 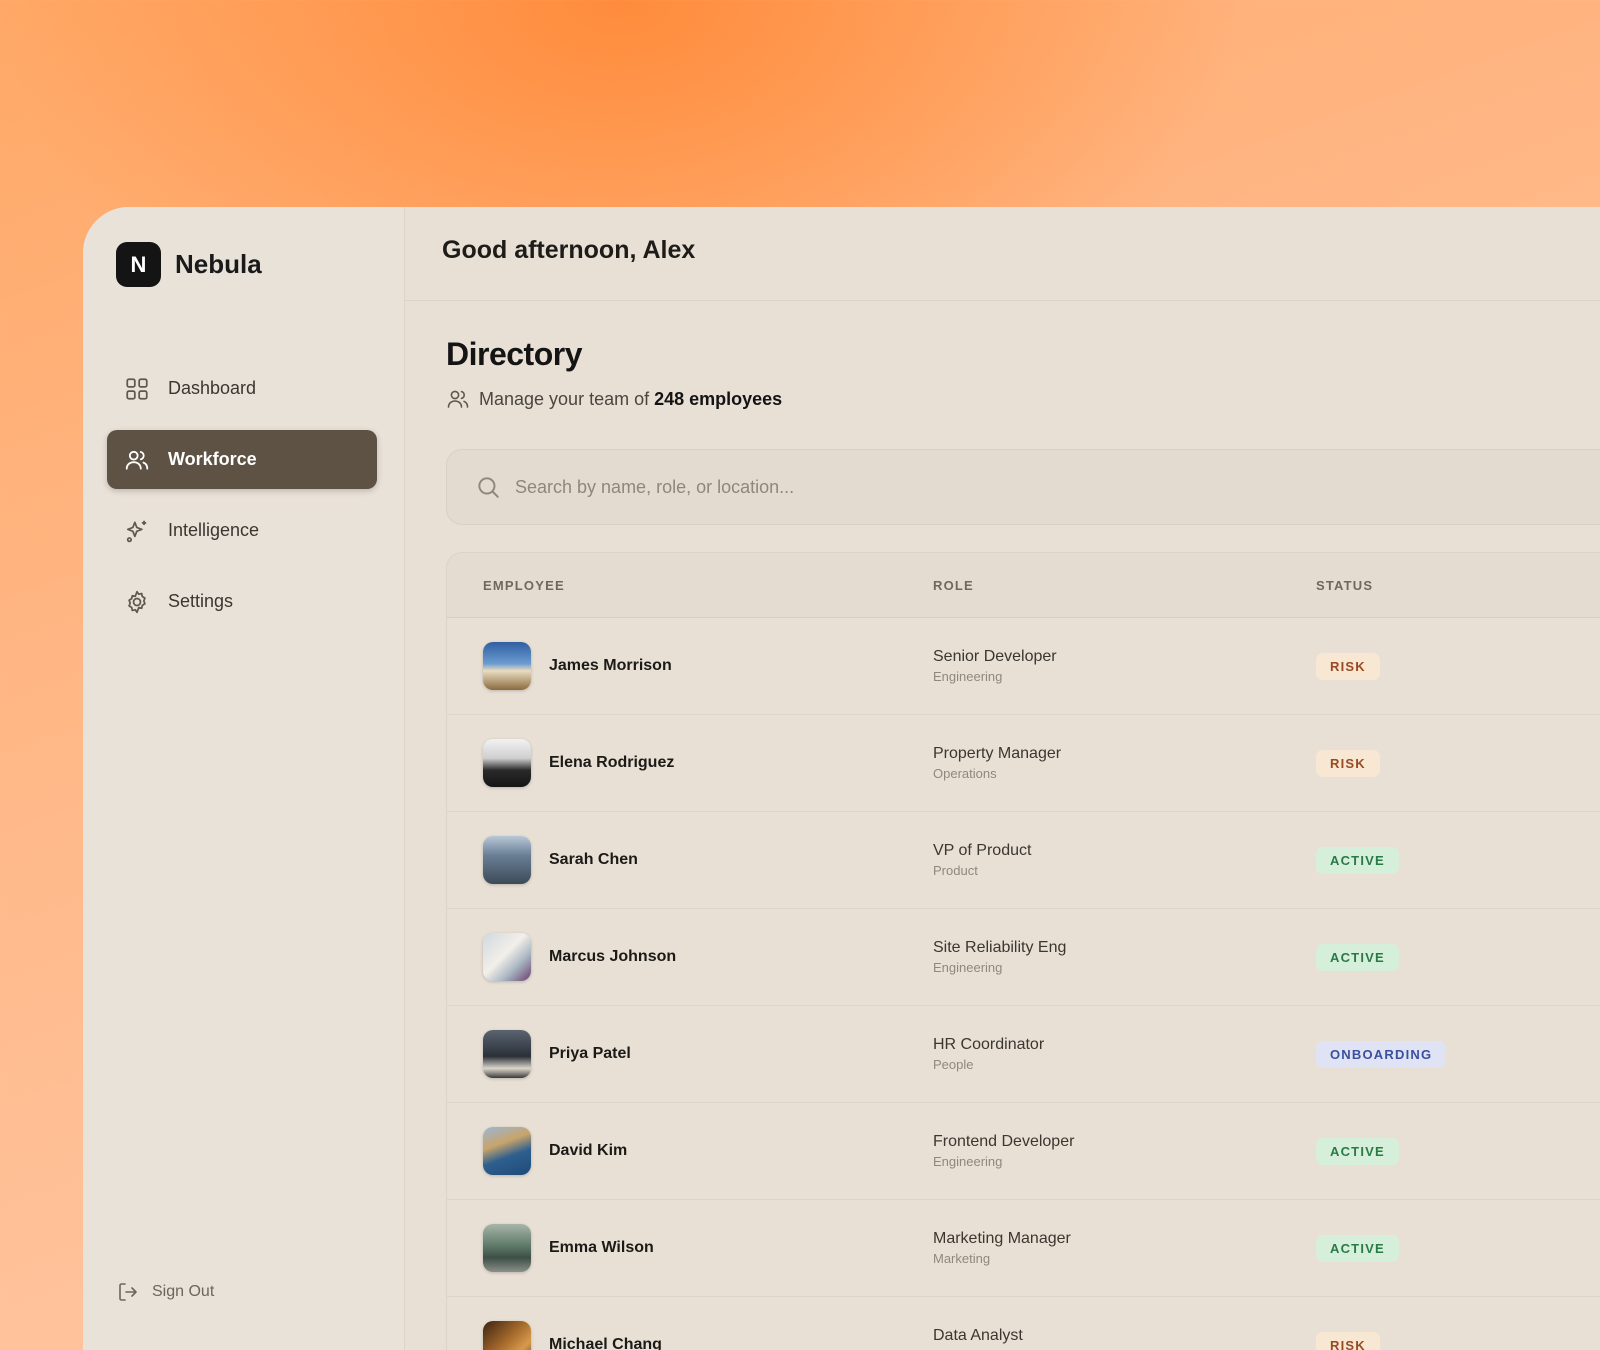 I want to click on search-input, so click(x=915, y=487).